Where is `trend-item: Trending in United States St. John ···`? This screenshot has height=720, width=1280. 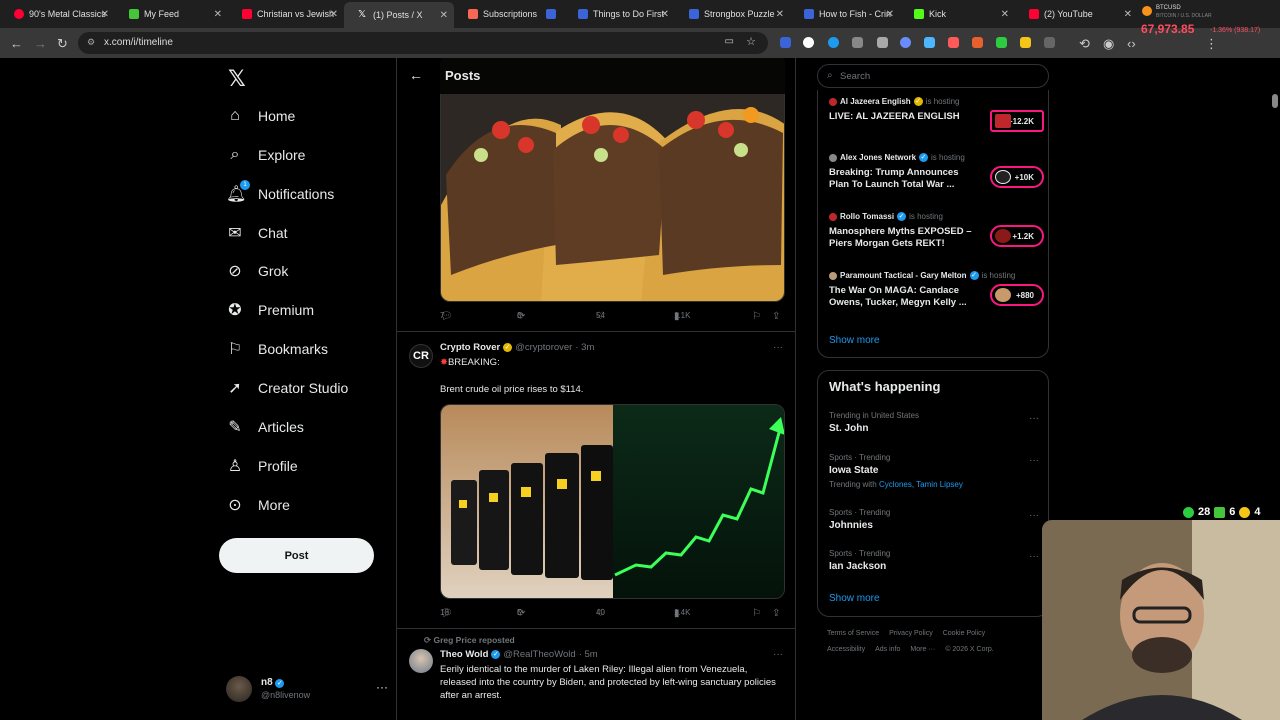
trend-item: Trending in United States St. John ··· is located at coordinates (934, 429).